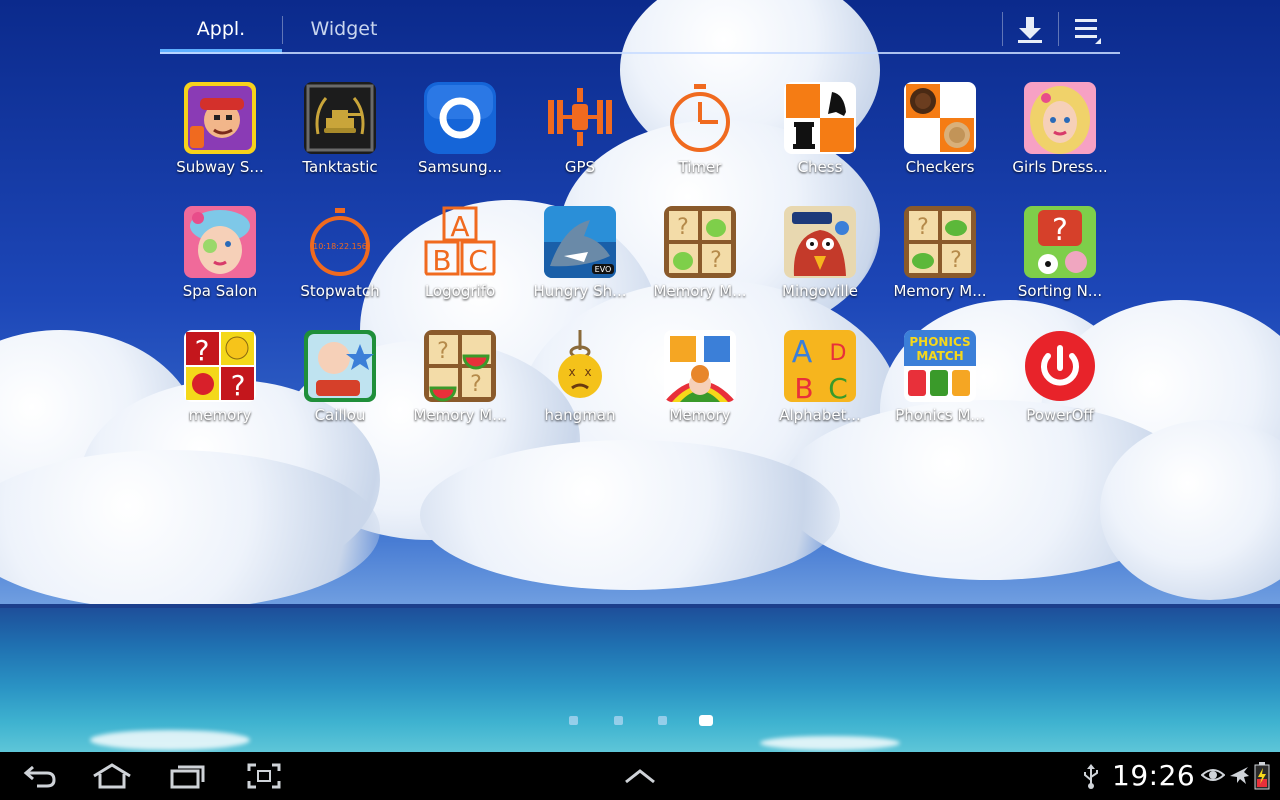 This screenshot has width=1280, height=800. What do you see at coordinates (802, 352) in the screenshot?
I see `svg-text: A` at bounding box center [802, 352].